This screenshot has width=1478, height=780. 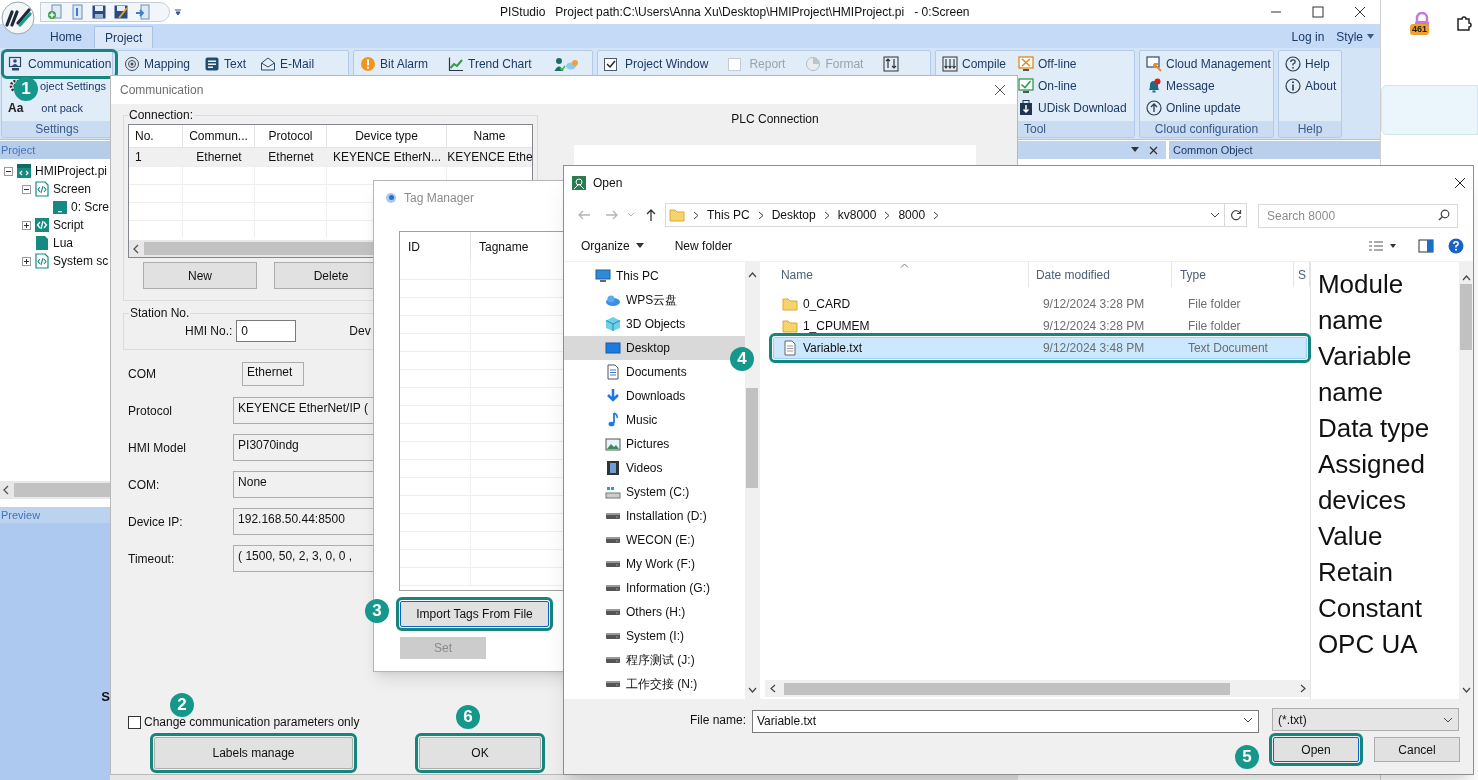 What do you see at coordinates (717, 720) in the screenshot?
I see `field-label: File name:` at bounding box center [717, 720].